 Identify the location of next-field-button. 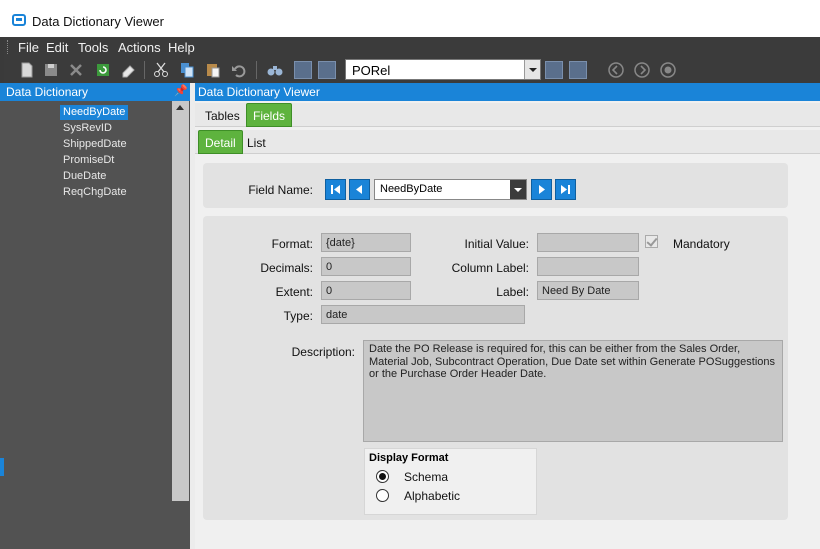
(541, 189).